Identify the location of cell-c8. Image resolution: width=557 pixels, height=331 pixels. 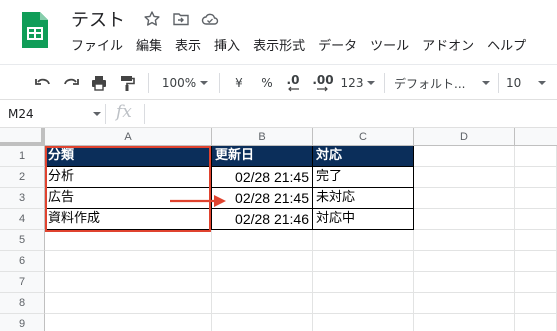
(363, 303).